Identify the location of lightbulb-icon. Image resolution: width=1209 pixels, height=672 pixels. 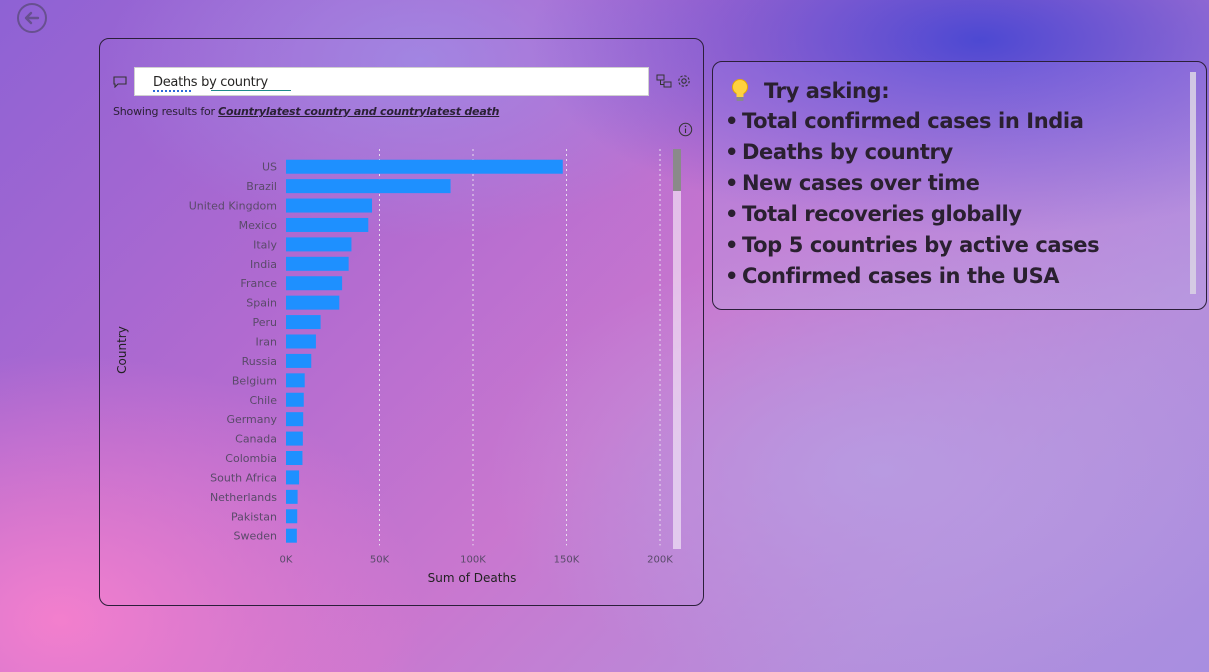
(740, 90).